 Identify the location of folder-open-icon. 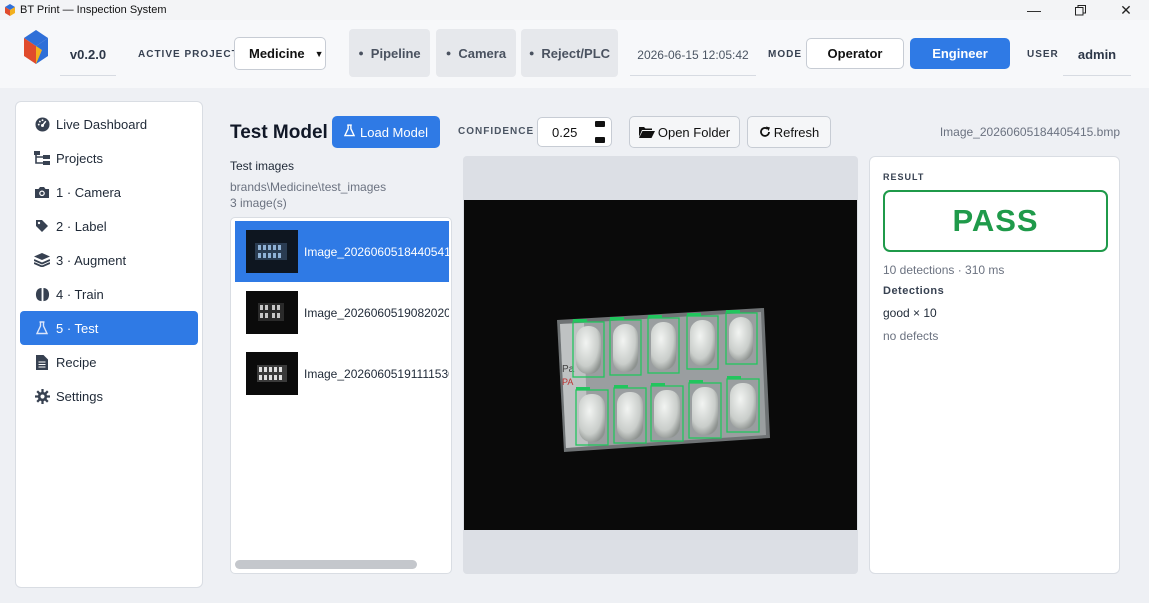
(646, 132).